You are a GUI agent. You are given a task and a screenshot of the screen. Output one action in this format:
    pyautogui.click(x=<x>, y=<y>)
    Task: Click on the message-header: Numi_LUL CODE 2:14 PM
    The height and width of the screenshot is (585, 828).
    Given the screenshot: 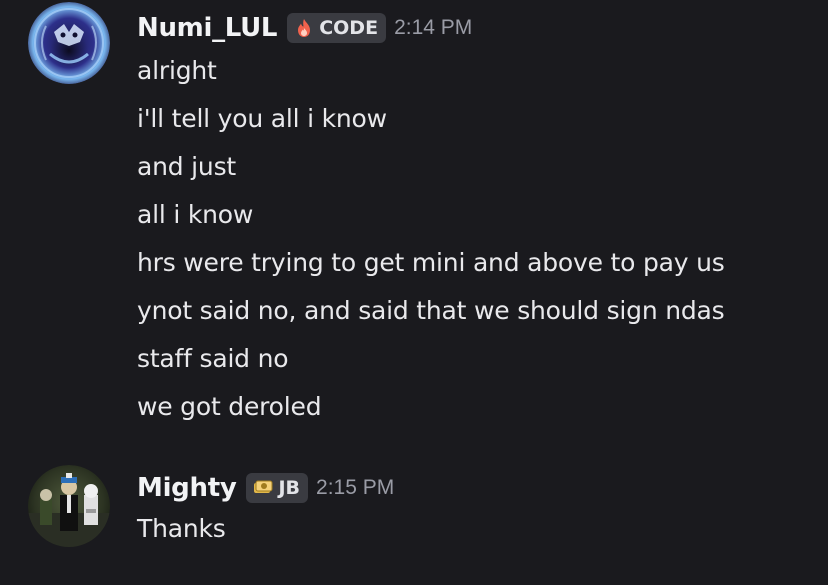 What is the action you would take?
    pyautogui.click(x=304, y=28)
    